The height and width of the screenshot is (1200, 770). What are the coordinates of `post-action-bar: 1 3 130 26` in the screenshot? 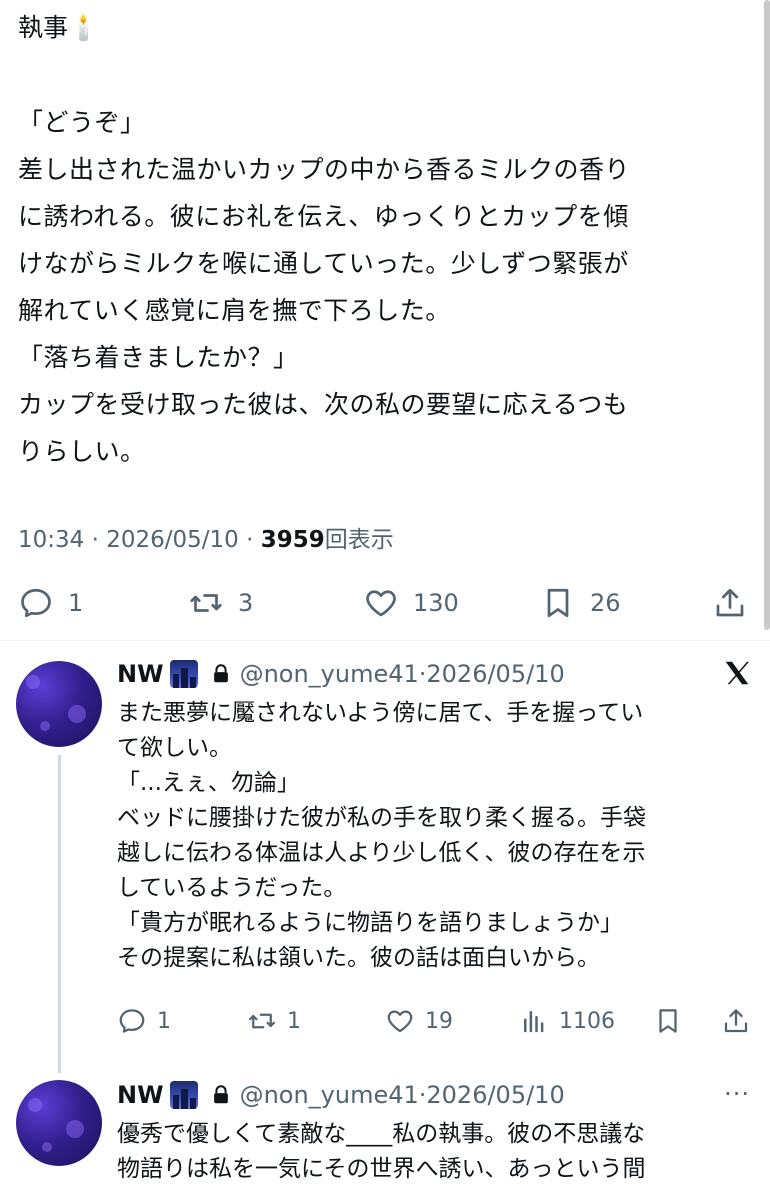 It's located at (385, 603).